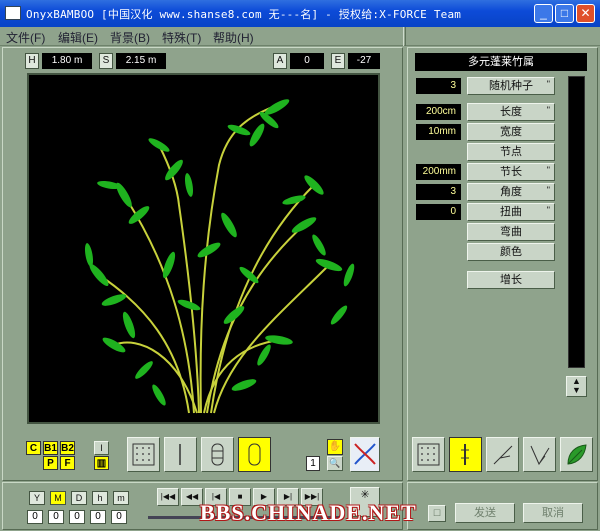 The height and width of the screenshot is (531, 600). I want to click on watermark-text: BBS.CHINADE.NET, so click(308, 512).